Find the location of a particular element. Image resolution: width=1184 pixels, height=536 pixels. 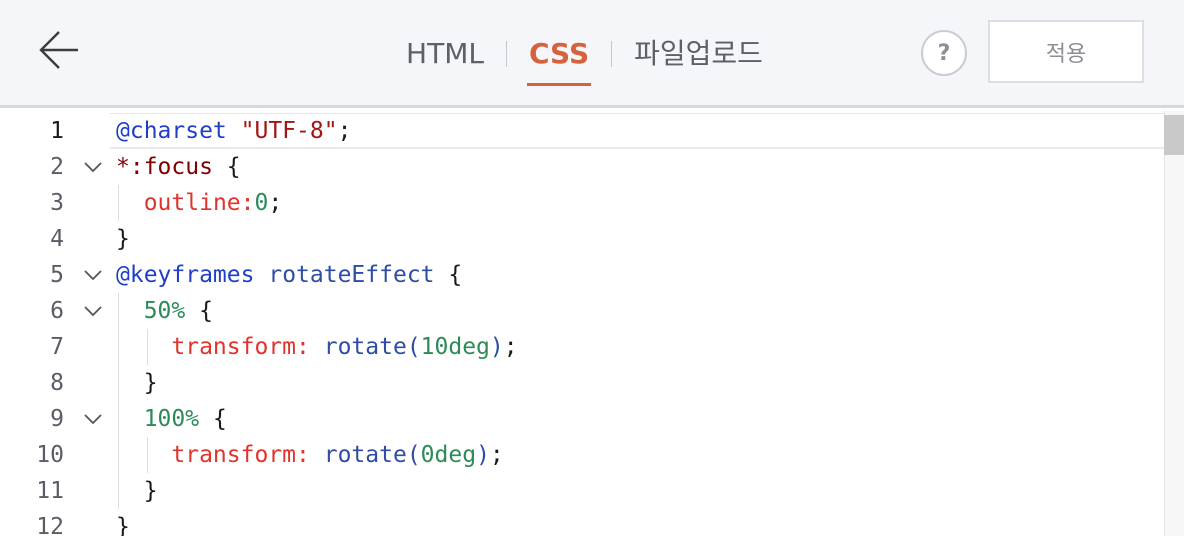

code-line: @keyframes rotateEffect { is located at coordinates (289, 275).